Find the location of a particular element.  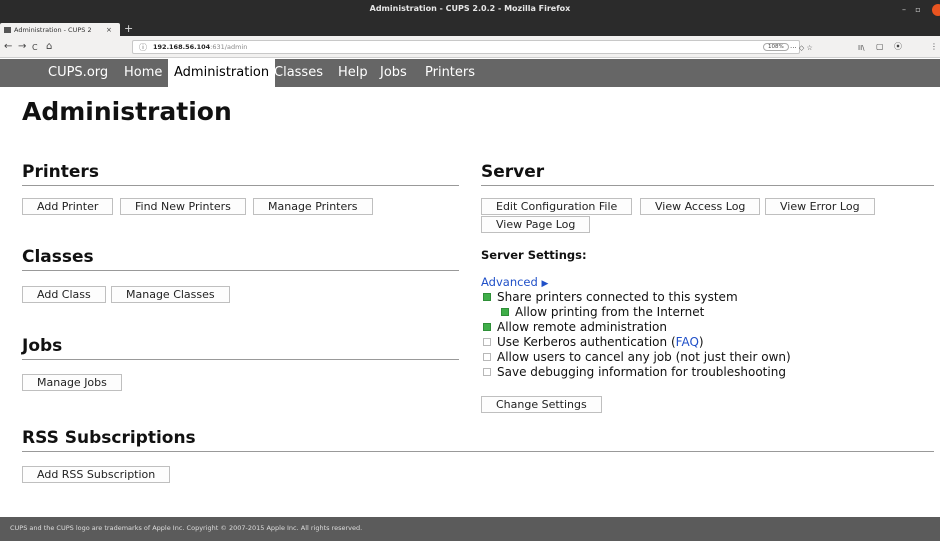

url-path: :631/admin is located at coordinates (229, 47).